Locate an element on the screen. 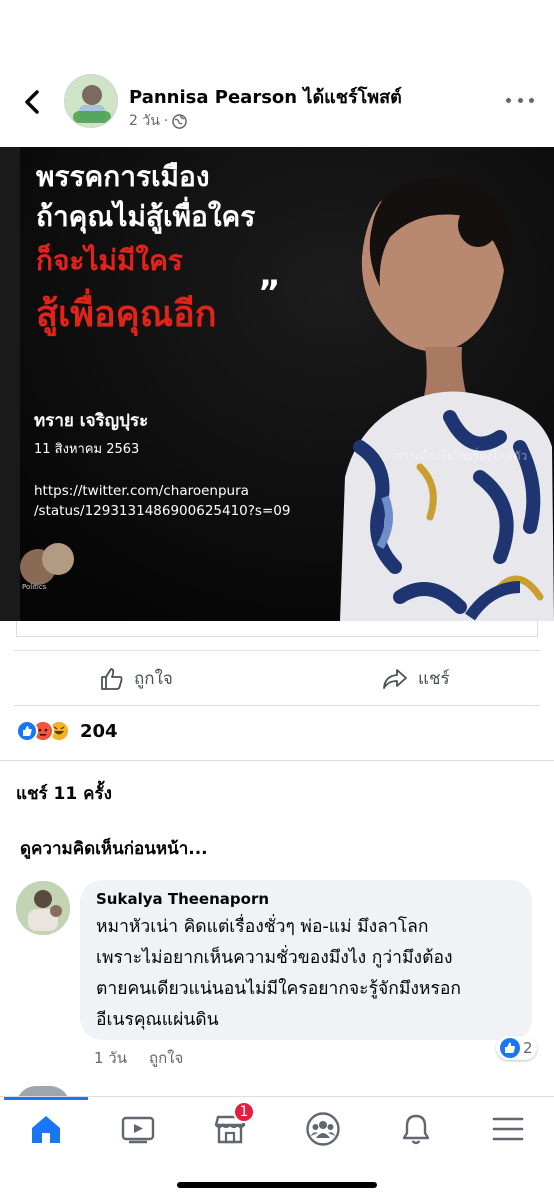 The image size is (554, 1200). tab-video is located at coordinates (138, 1129).